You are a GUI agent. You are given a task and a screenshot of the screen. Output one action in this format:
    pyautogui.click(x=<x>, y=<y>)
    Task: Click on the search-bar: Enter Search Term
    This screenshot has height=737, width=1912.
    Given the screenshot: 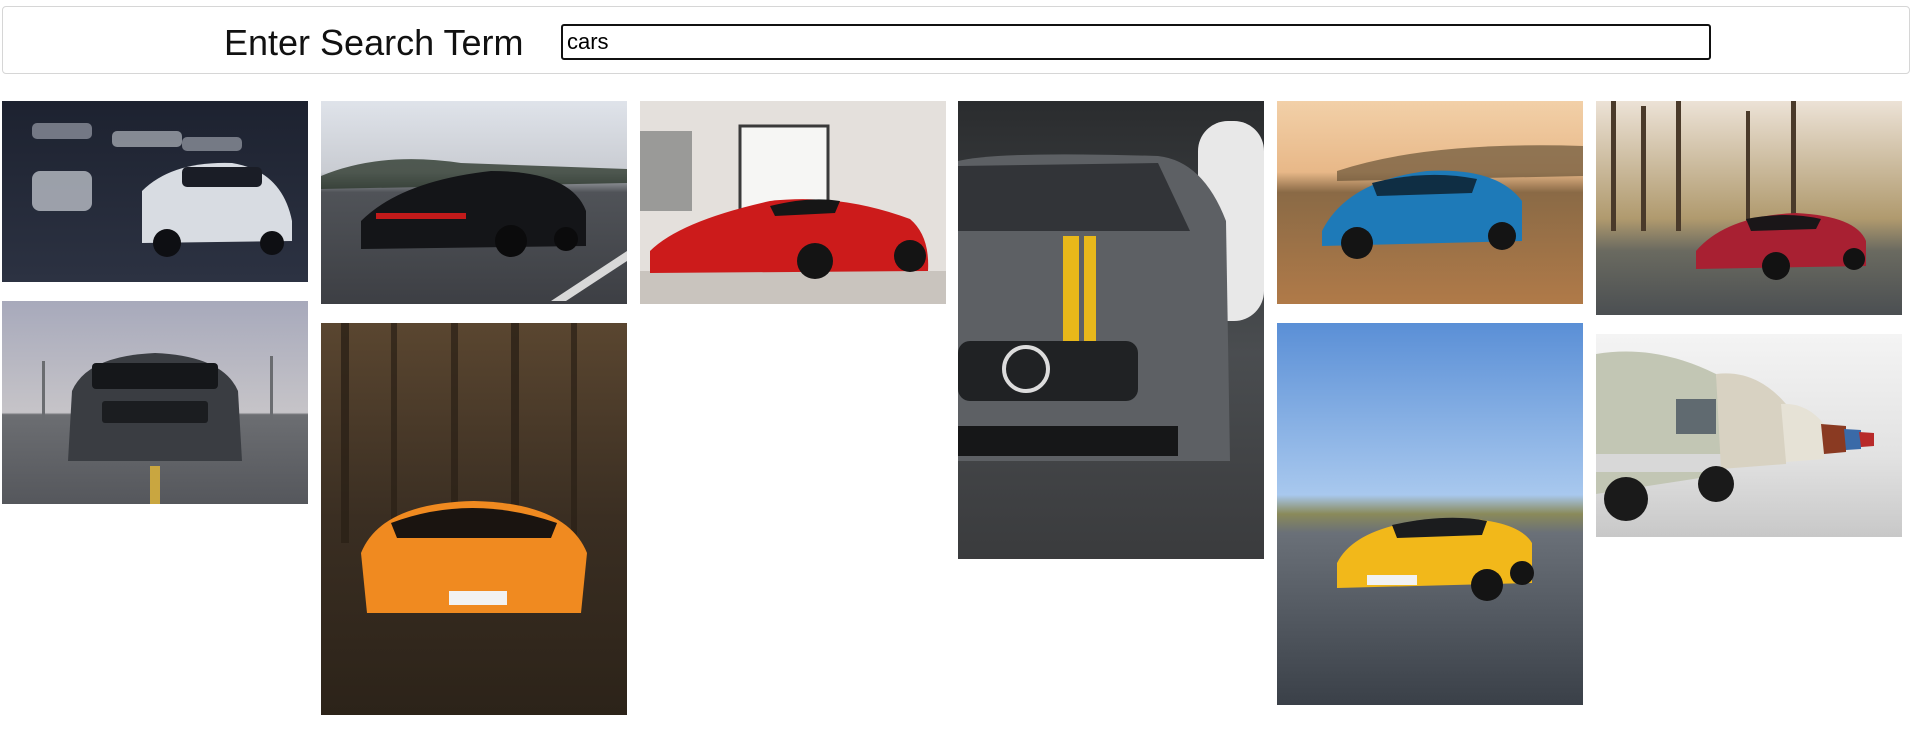 What is the action you would take?
    pyautogui.click(x=956, y=40)
    